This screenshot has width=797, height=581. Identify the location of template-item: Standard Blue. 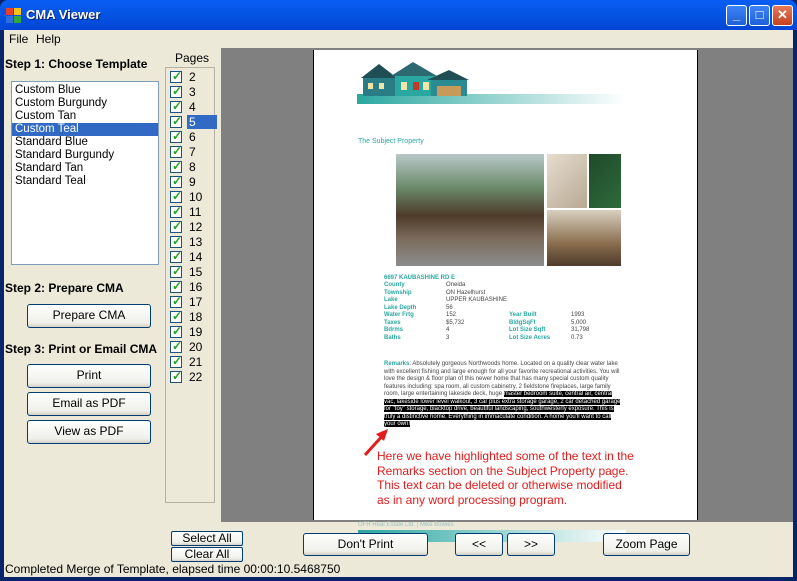
(85, 142).